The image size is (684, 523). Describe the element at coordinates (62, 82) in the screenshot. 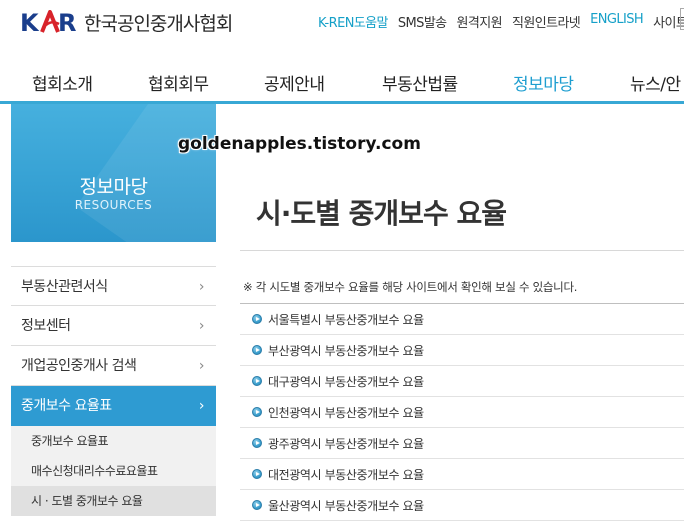

I see `gnb-item-about: 협회소개` at that location.